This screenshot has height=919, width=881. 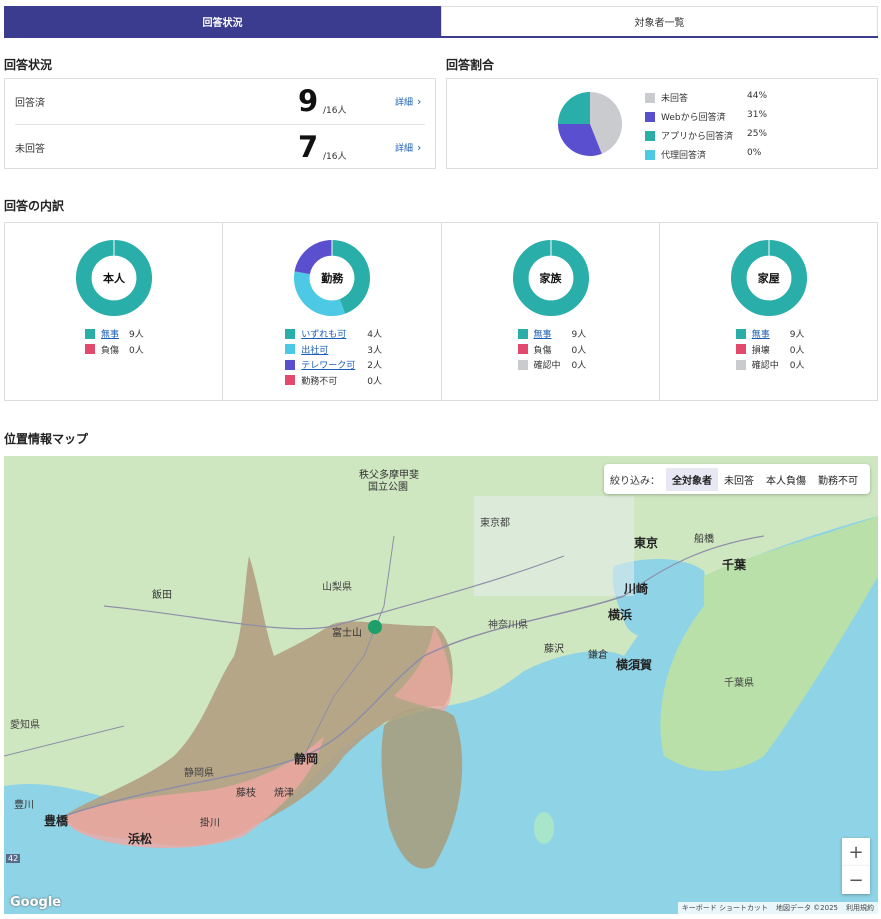 I want to click on legend-percentage: 44%, so click(x=757, y=96).